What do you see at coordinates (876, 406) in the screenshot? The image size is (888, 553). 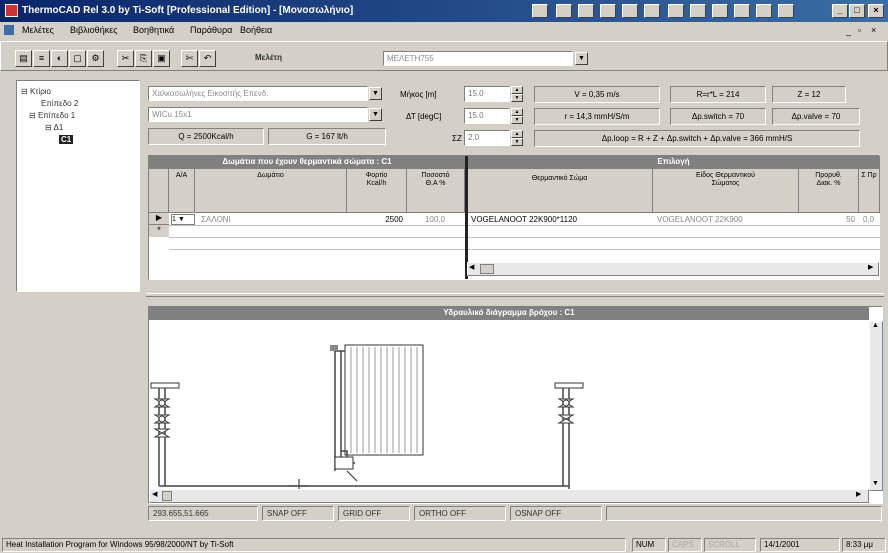 I see `vertical-scrollbar: ▲ ▼` at bounding box center [876, 406].